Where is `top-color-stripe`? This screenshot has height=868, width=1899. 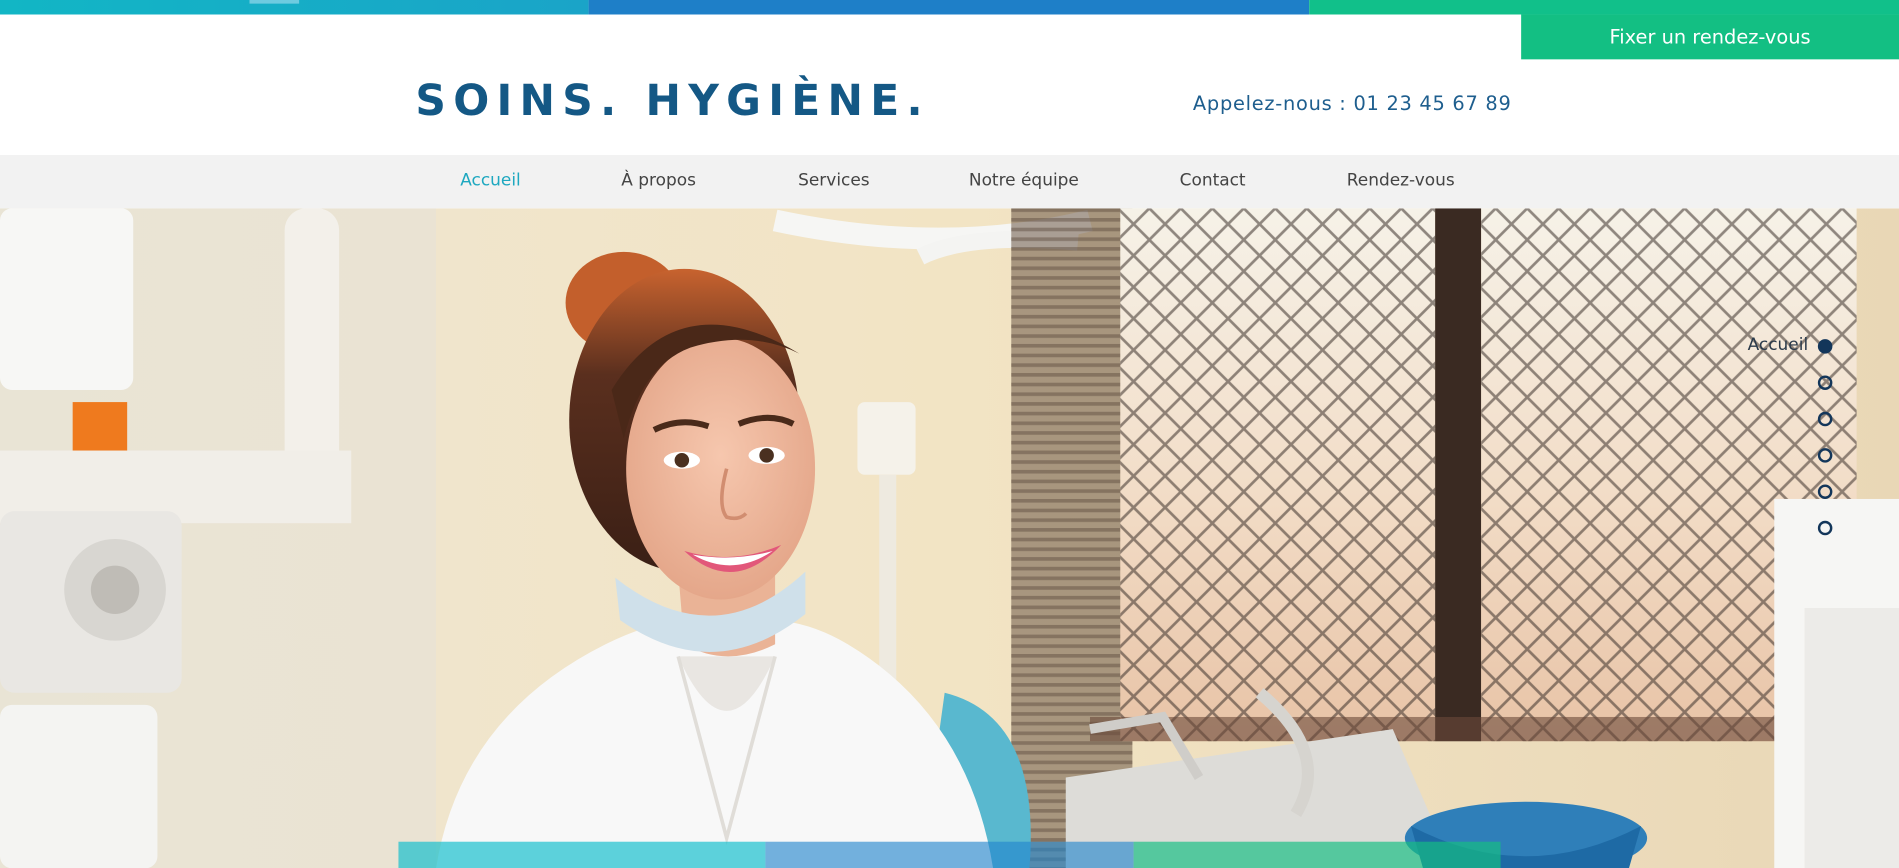
top-color-stripe is located at coordinates (949, 7).